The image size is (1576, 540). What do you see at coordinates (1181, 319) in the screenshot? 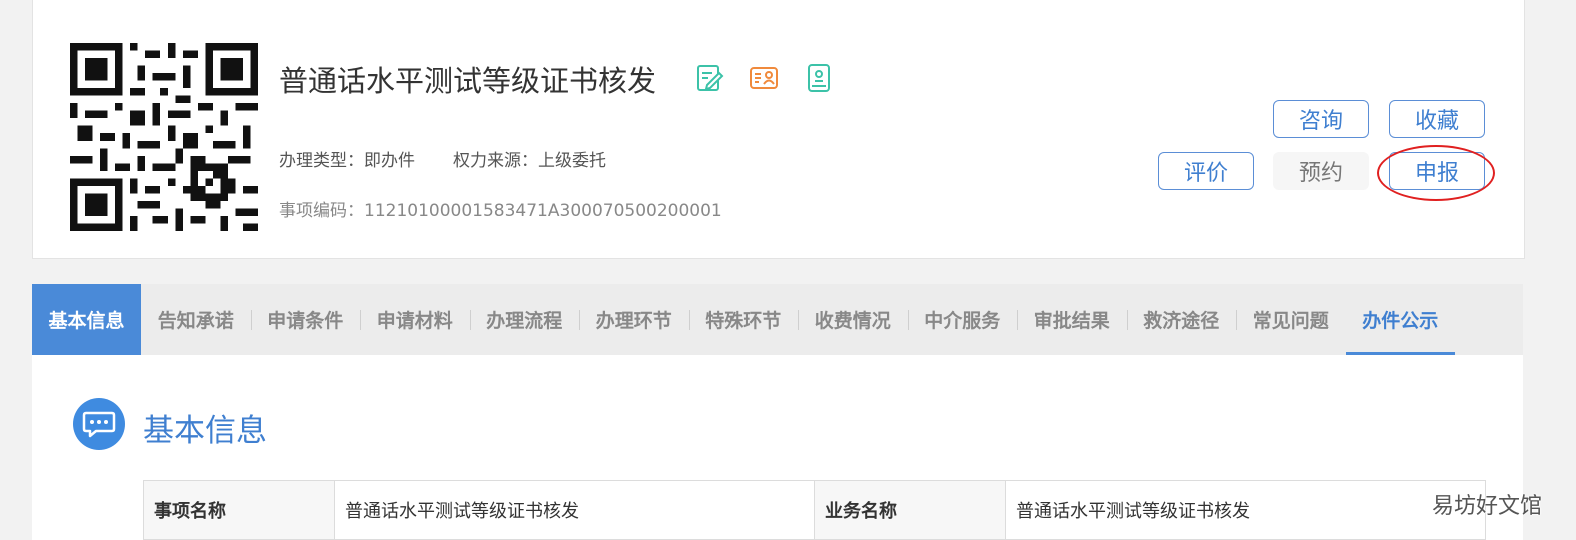
I see `tab-remedies: 救济途径` at bounding box center [1181, 319].